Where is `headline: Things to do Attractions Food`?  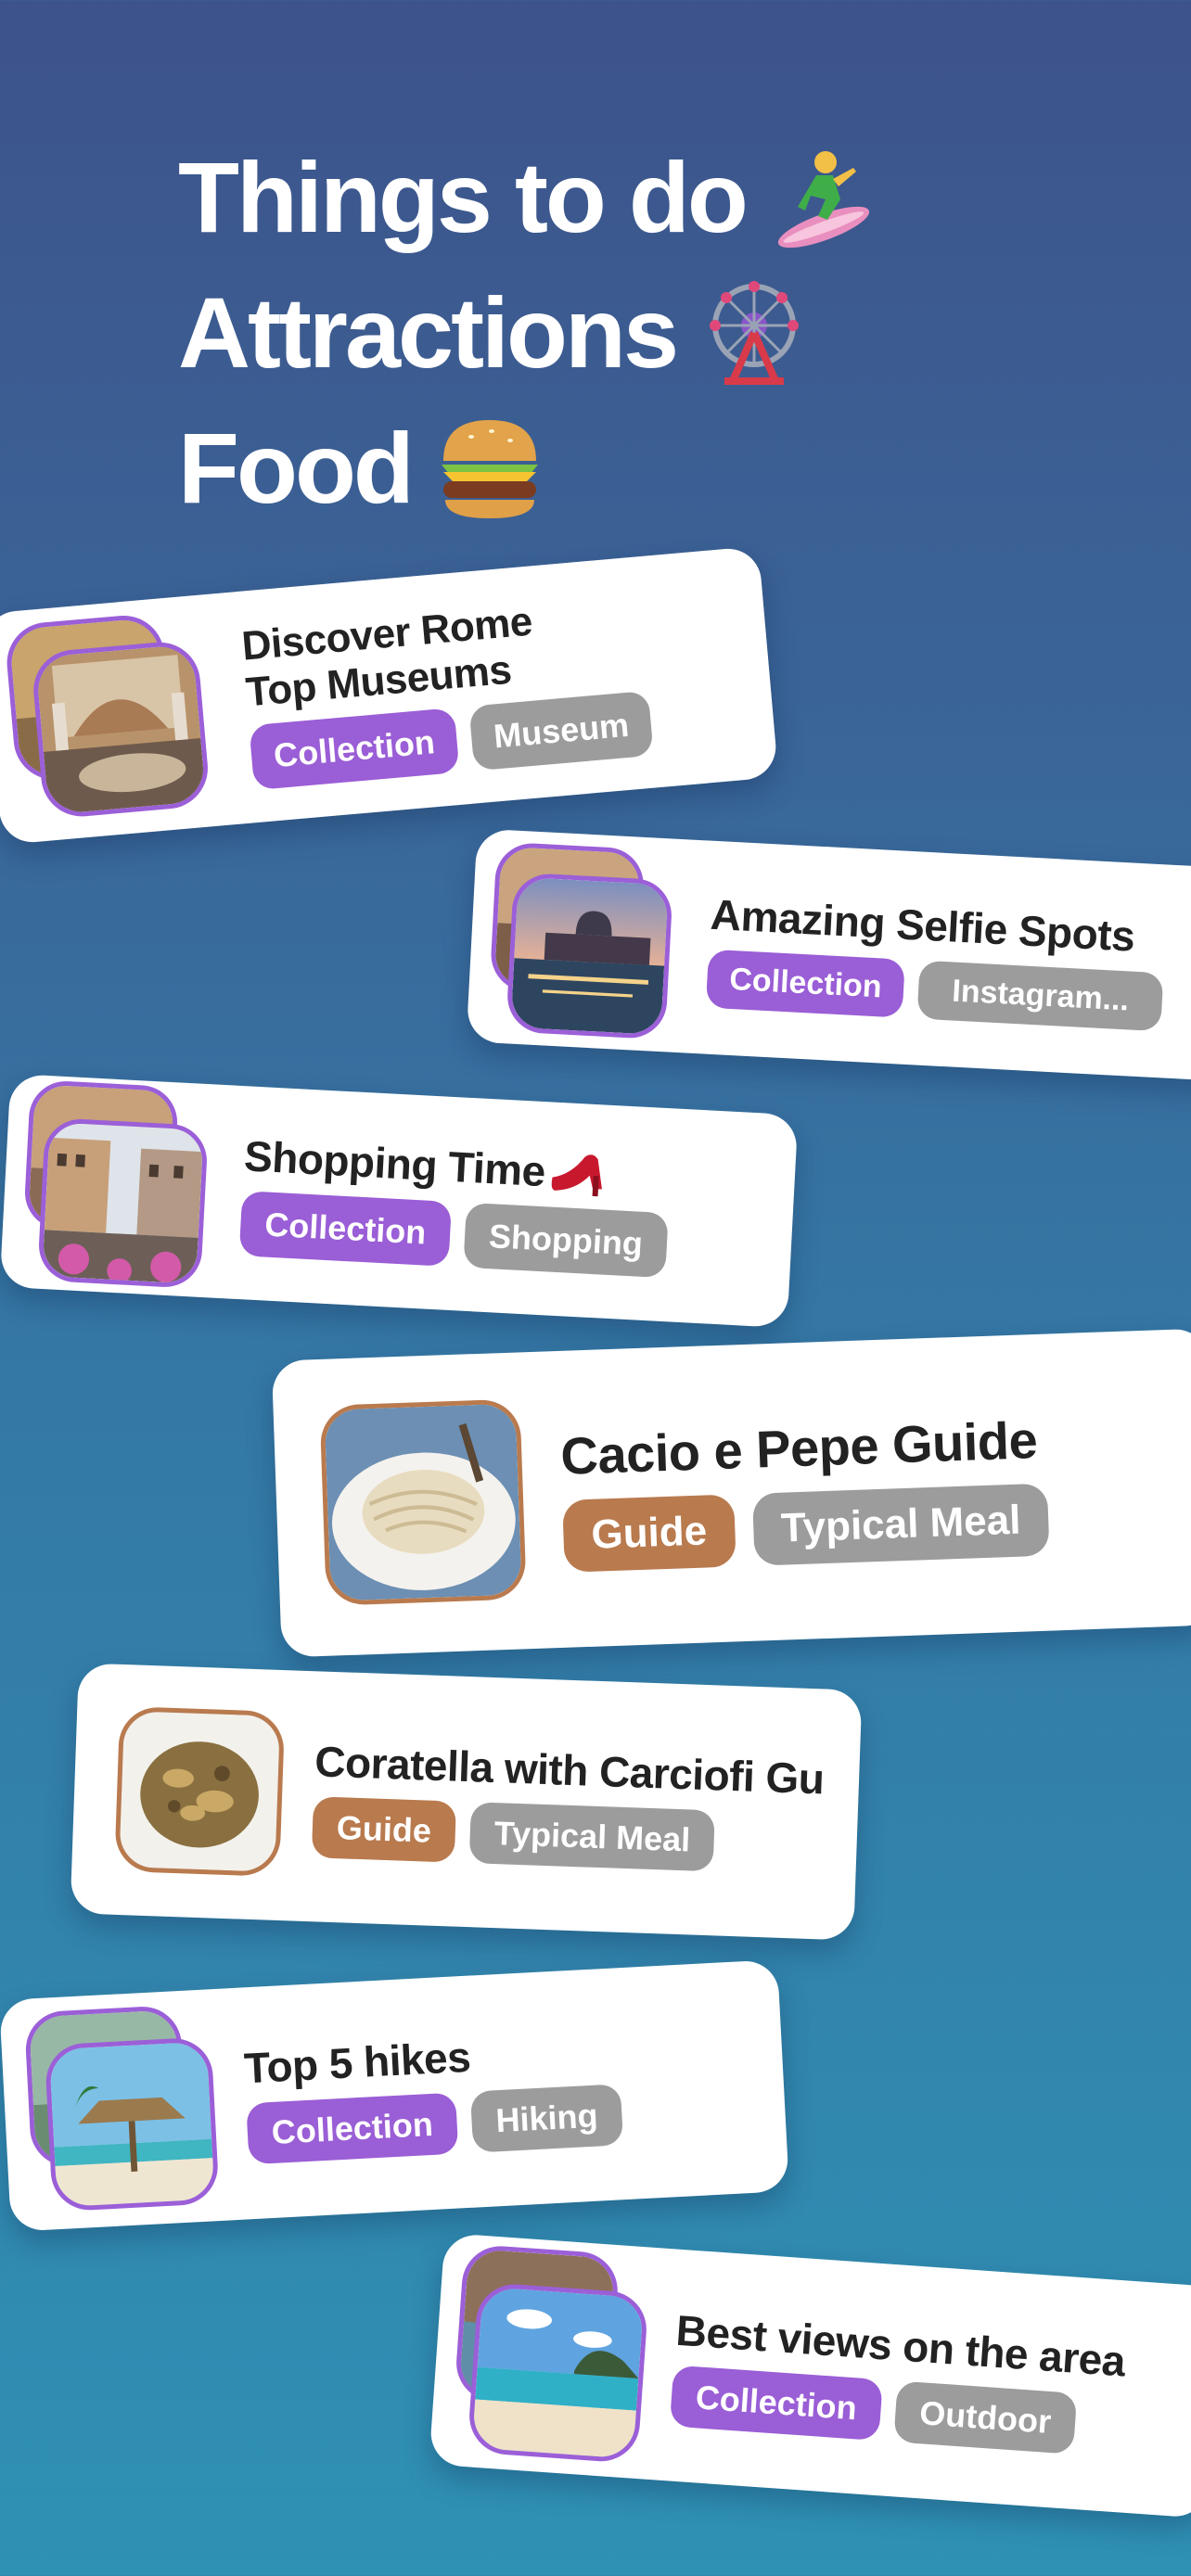 headline: Things to do Attractions Food is located at coordinates (528, 333).